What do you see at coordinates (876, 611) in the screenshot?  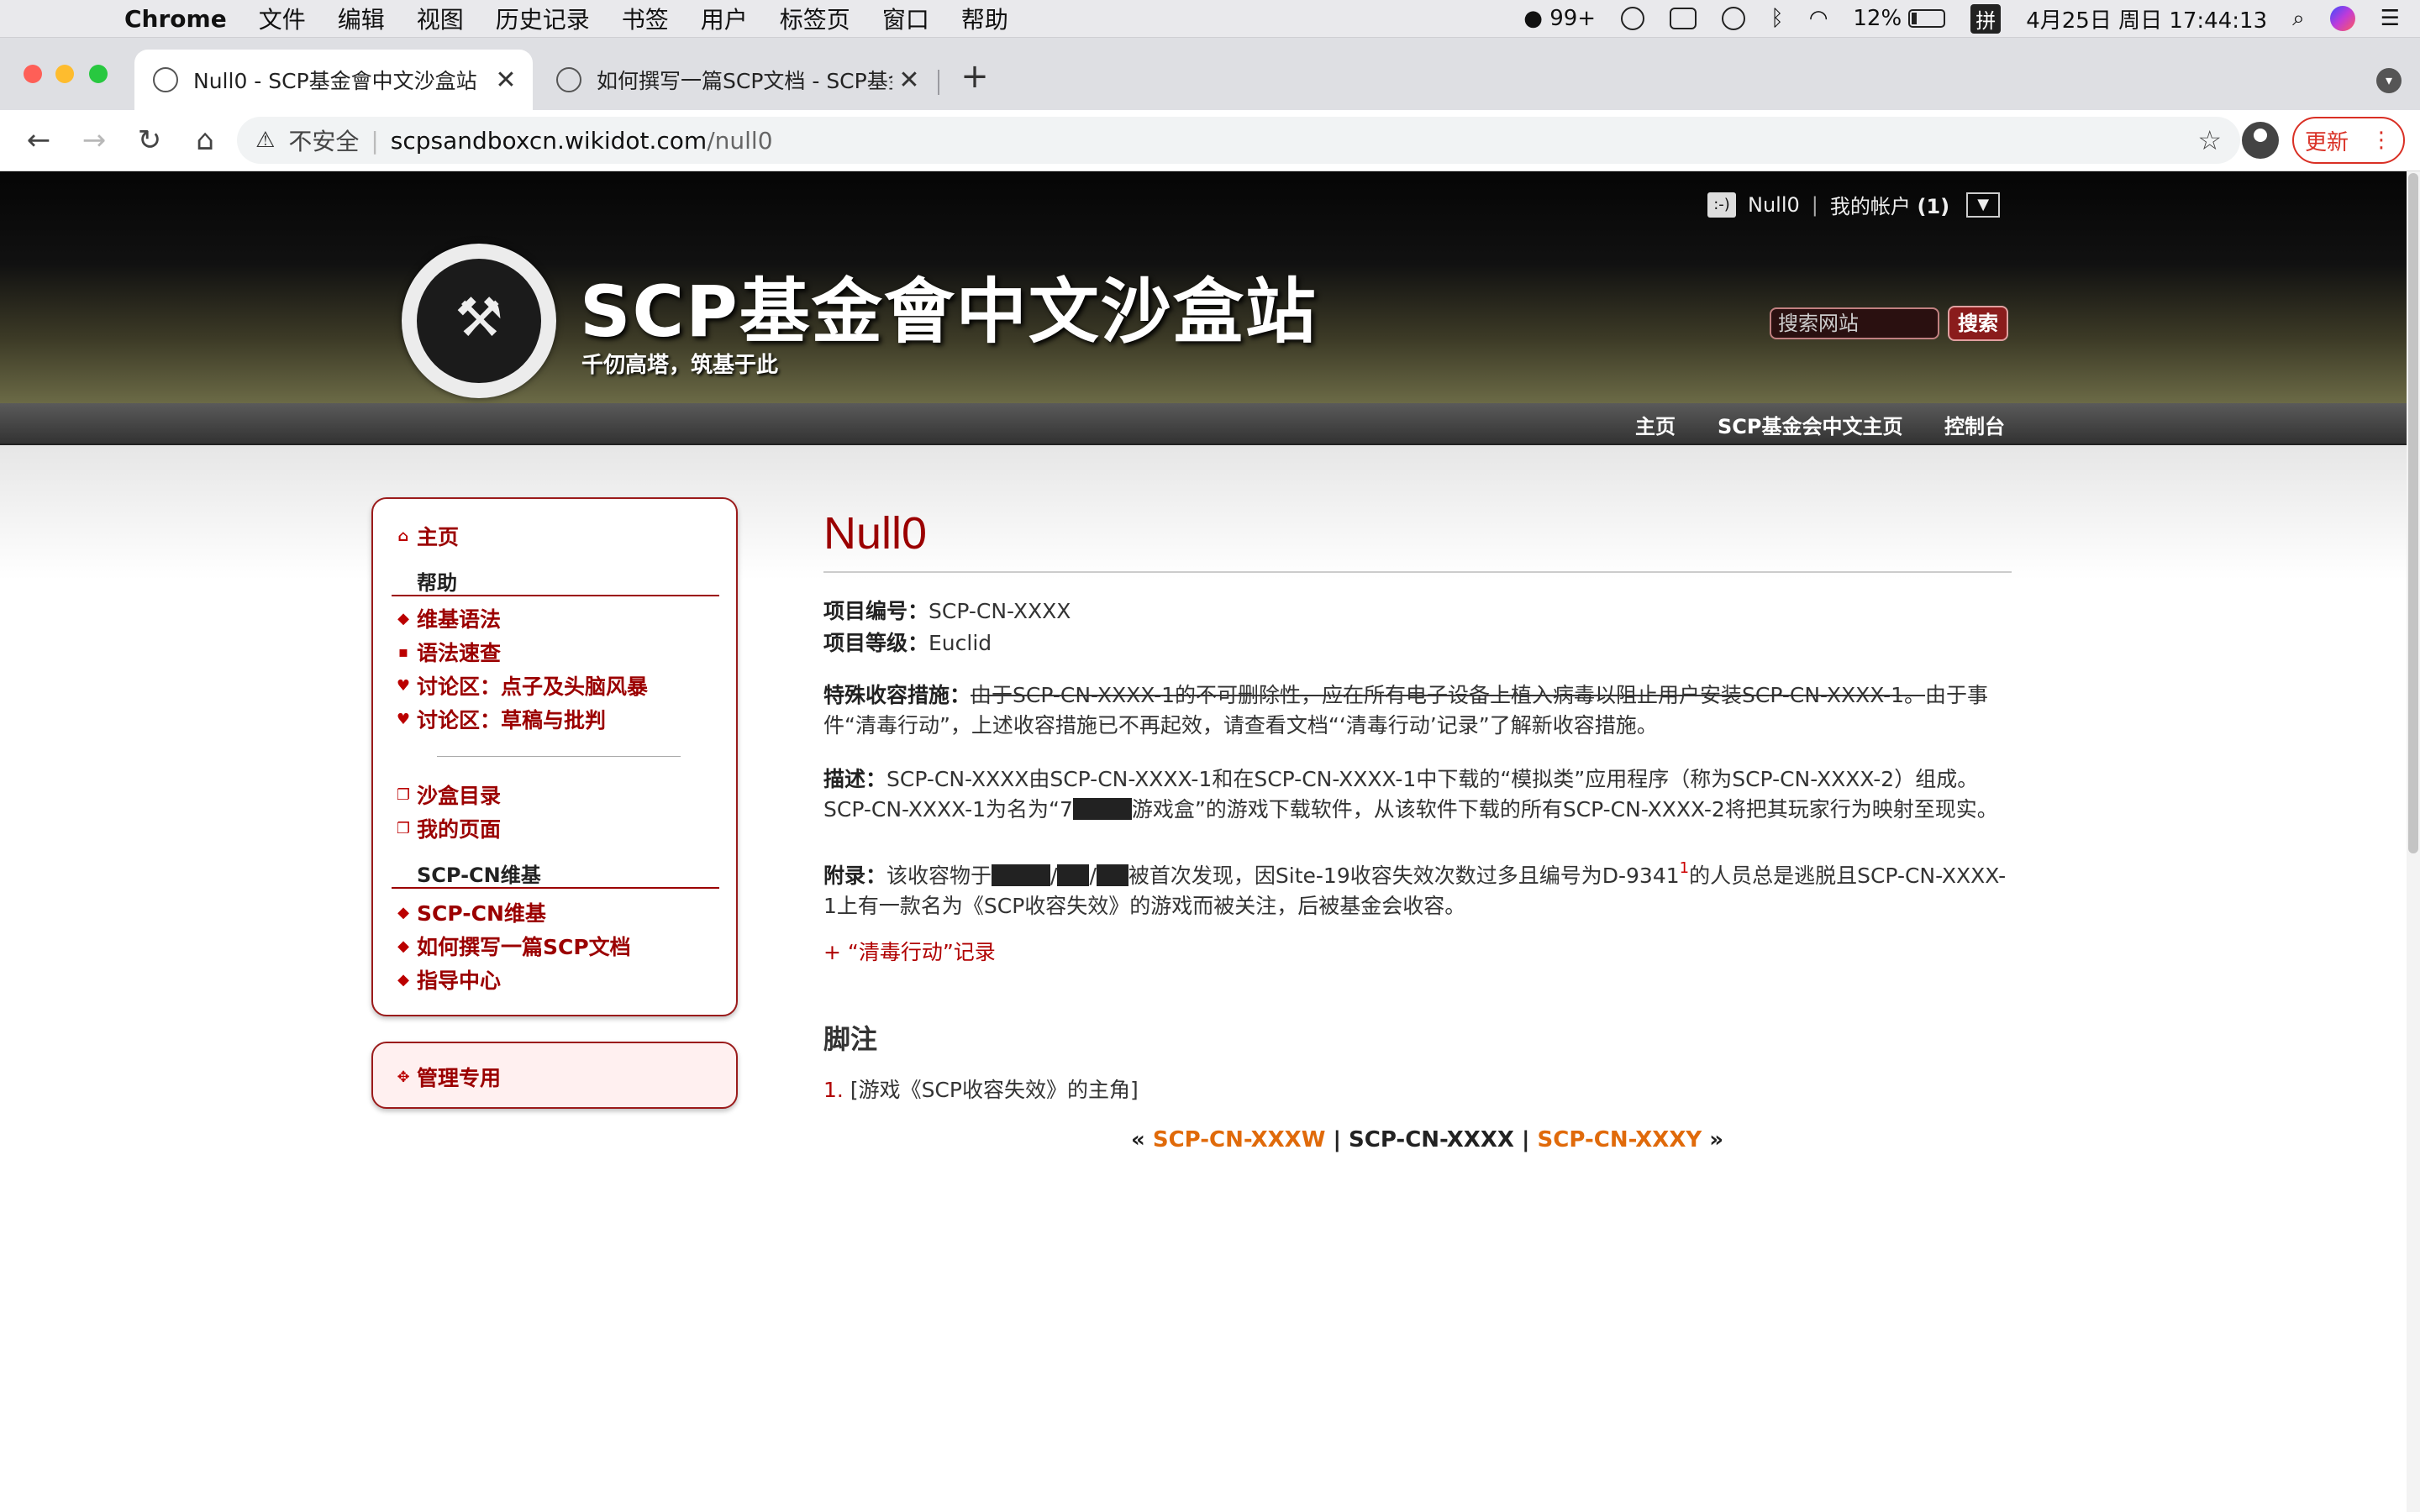 I see `item-number-label: 项目编号：` at bounding box center [876, 611].